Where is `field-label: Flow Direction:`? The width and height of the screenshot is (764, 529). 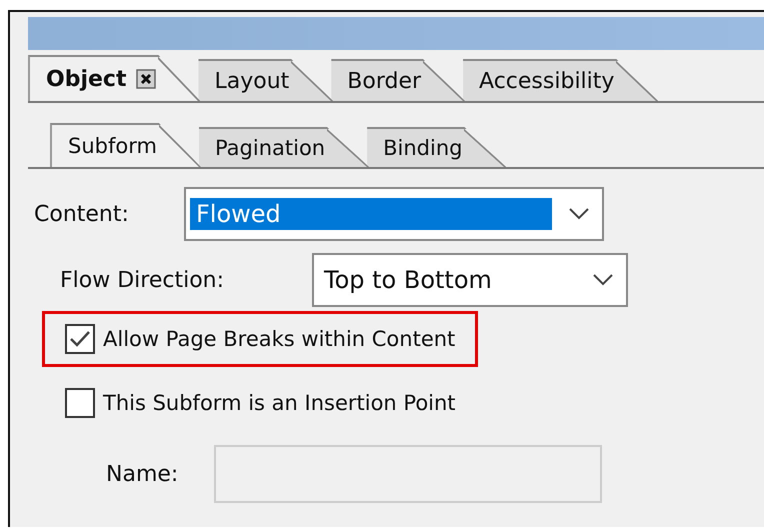
field-label: Flow Direction: is located at coordinates (143, 280).